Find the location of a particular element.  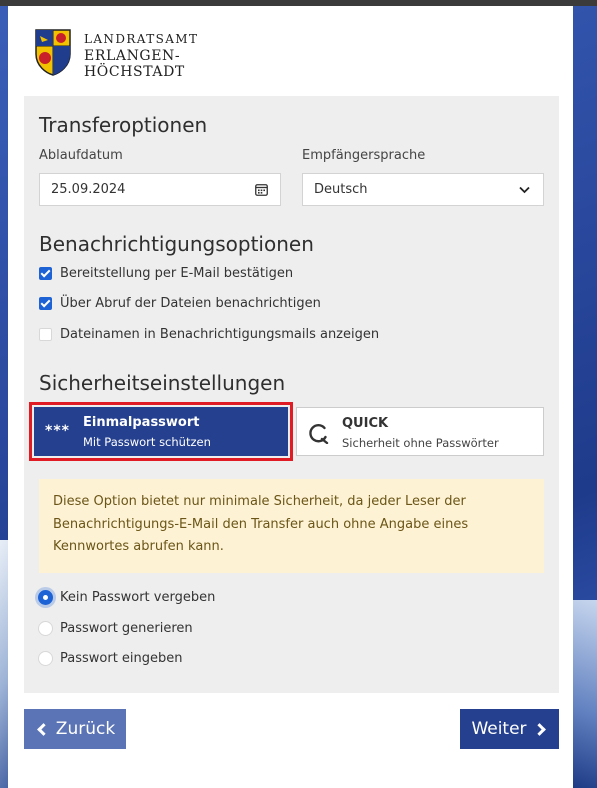

logo-line-2: ERLANGEN-HÖCHSTADT is located at coordinates (134, 64).